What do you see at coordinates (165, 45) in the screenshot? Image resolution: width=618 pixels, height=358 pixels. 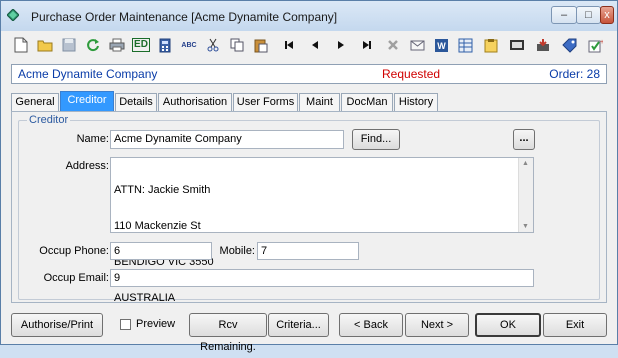 I see `calculator-icon` at bounding box center [165, 45].